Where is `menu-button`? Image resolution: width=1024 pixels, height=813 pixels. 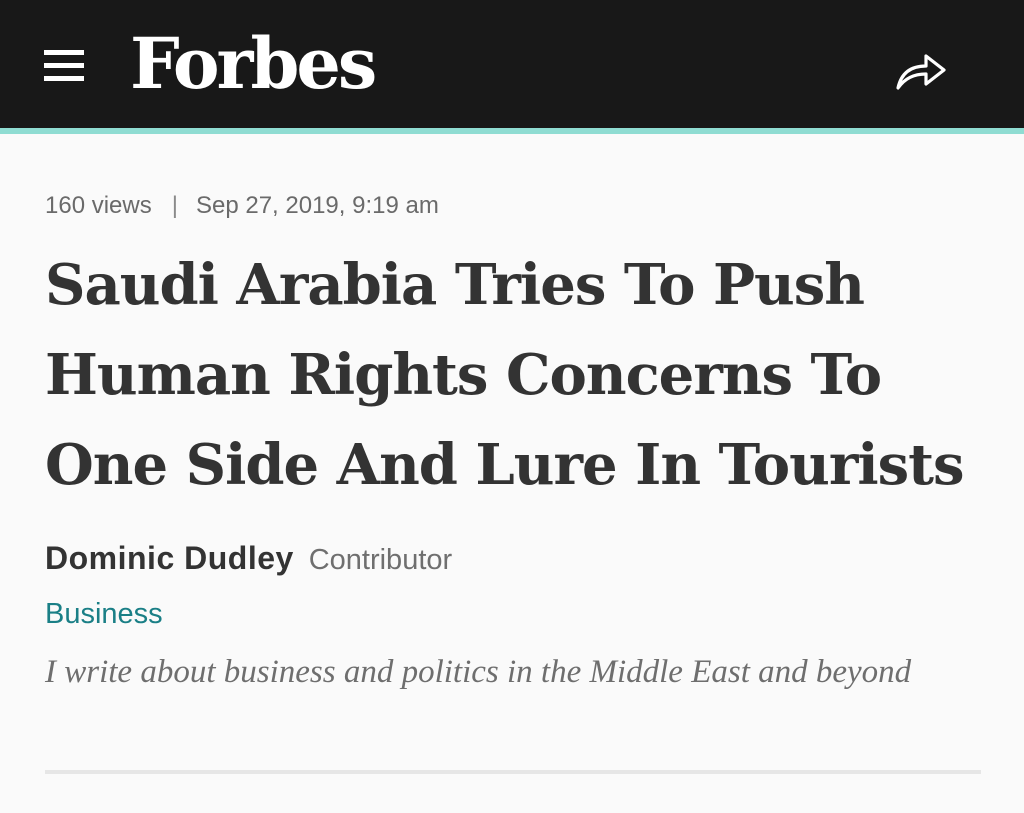
menu-button is located at coordinates (64, 66).